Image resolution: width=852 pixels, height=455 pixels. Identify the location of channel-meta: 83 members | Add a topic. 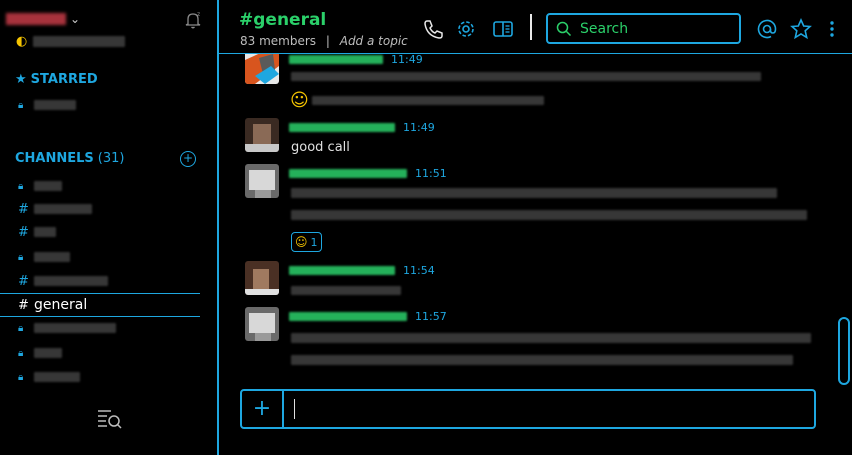
(324, 41).